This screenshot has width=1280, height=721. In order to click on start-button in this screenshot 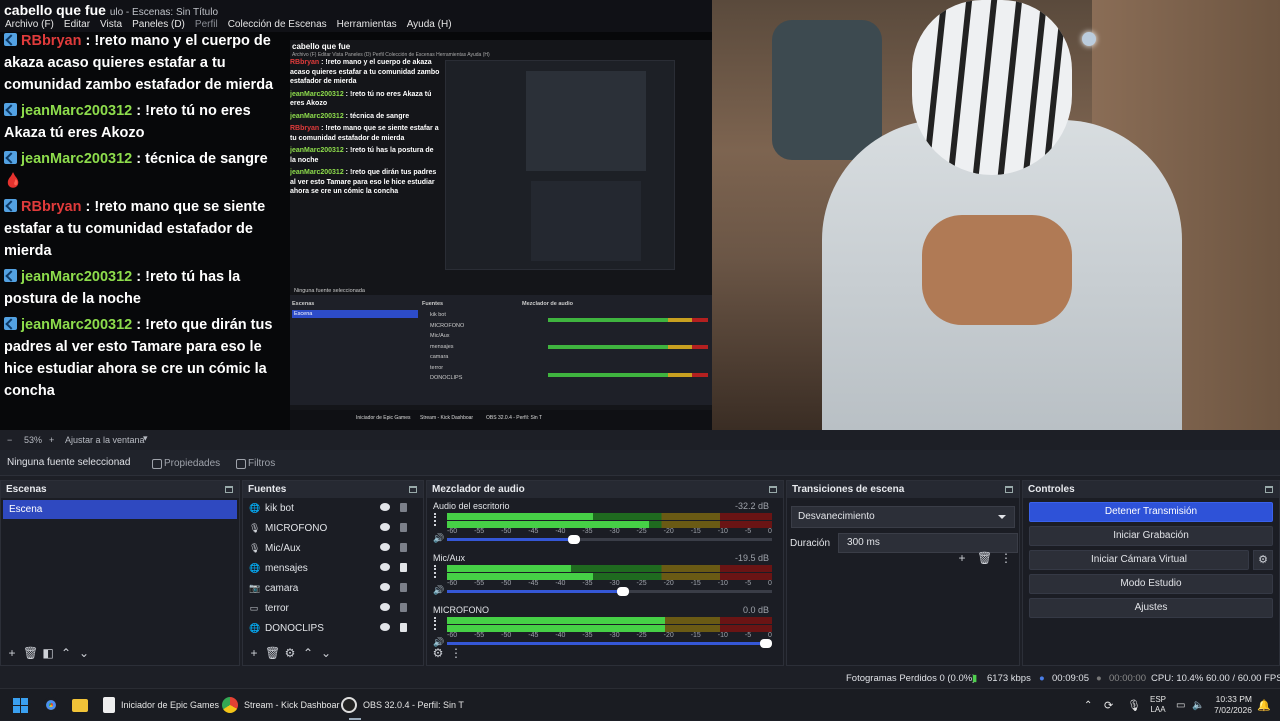, I will do `click(20, 705)`.